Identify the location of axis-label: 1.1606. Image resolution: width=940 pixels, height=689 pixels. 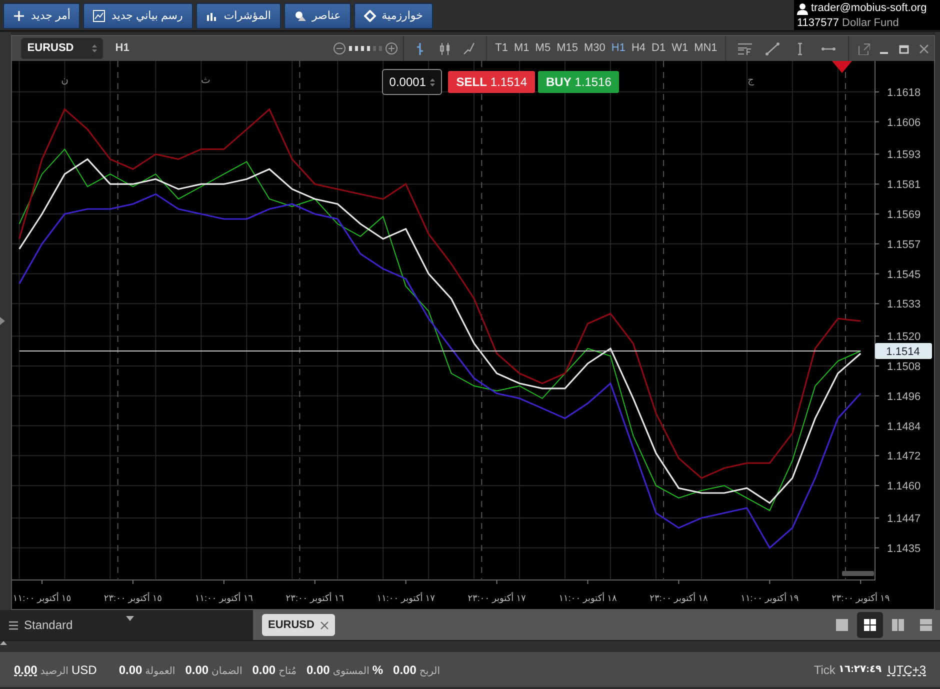
(904, 122).